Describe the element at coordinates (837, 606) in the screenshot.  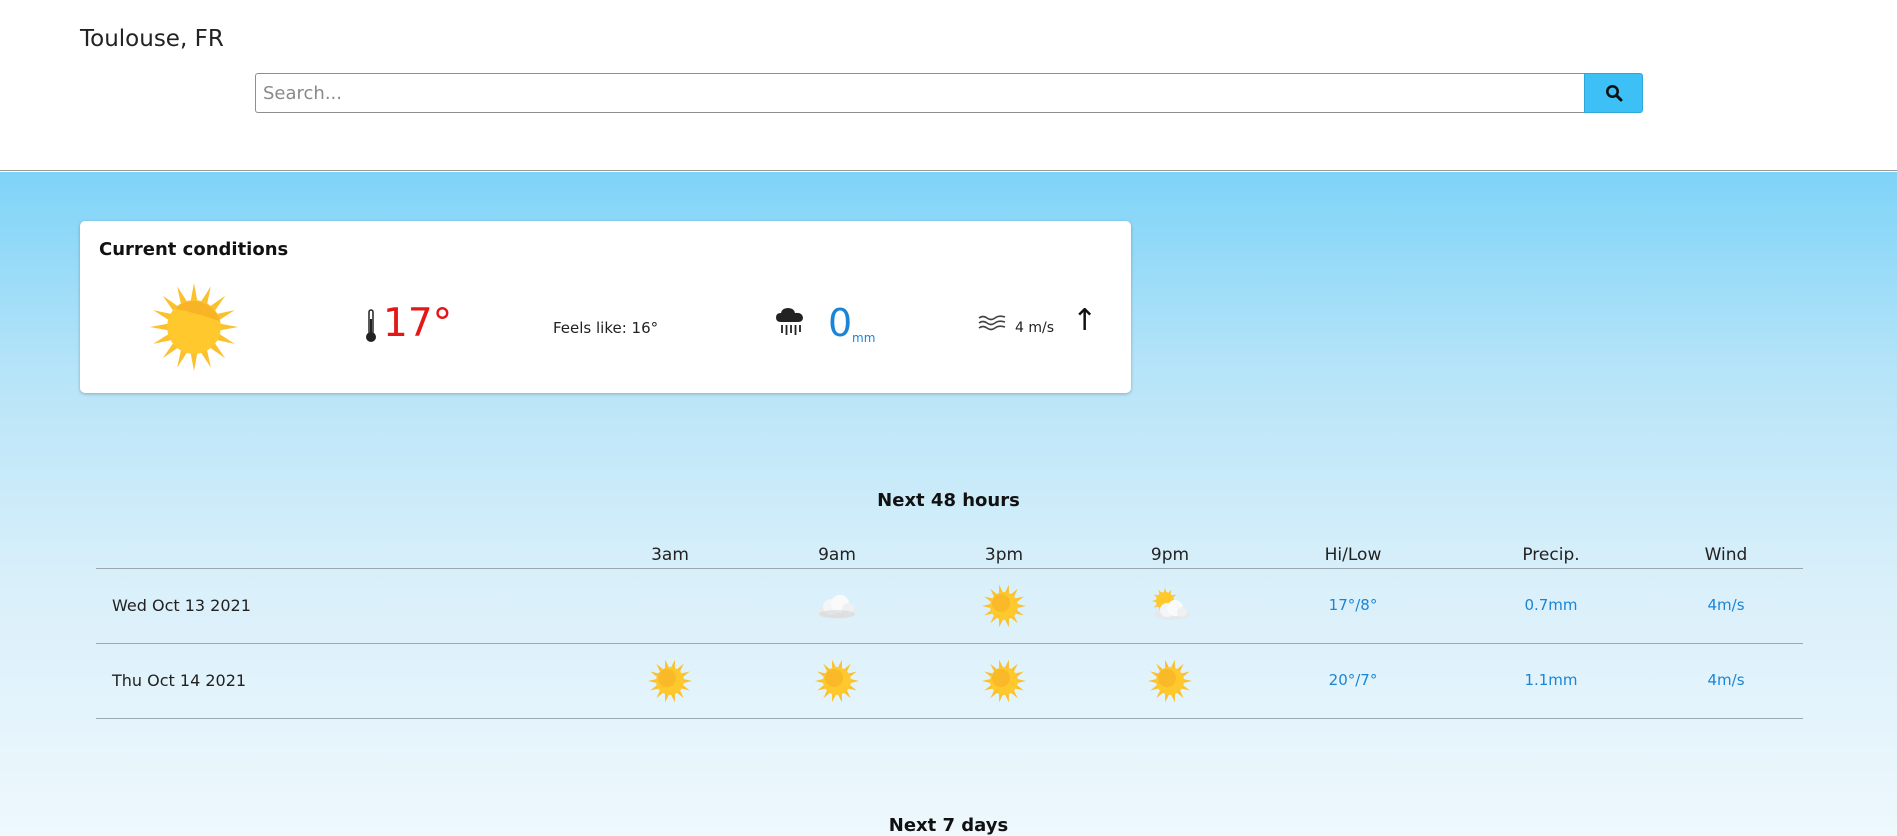
I see `cloud-icon` at that location.